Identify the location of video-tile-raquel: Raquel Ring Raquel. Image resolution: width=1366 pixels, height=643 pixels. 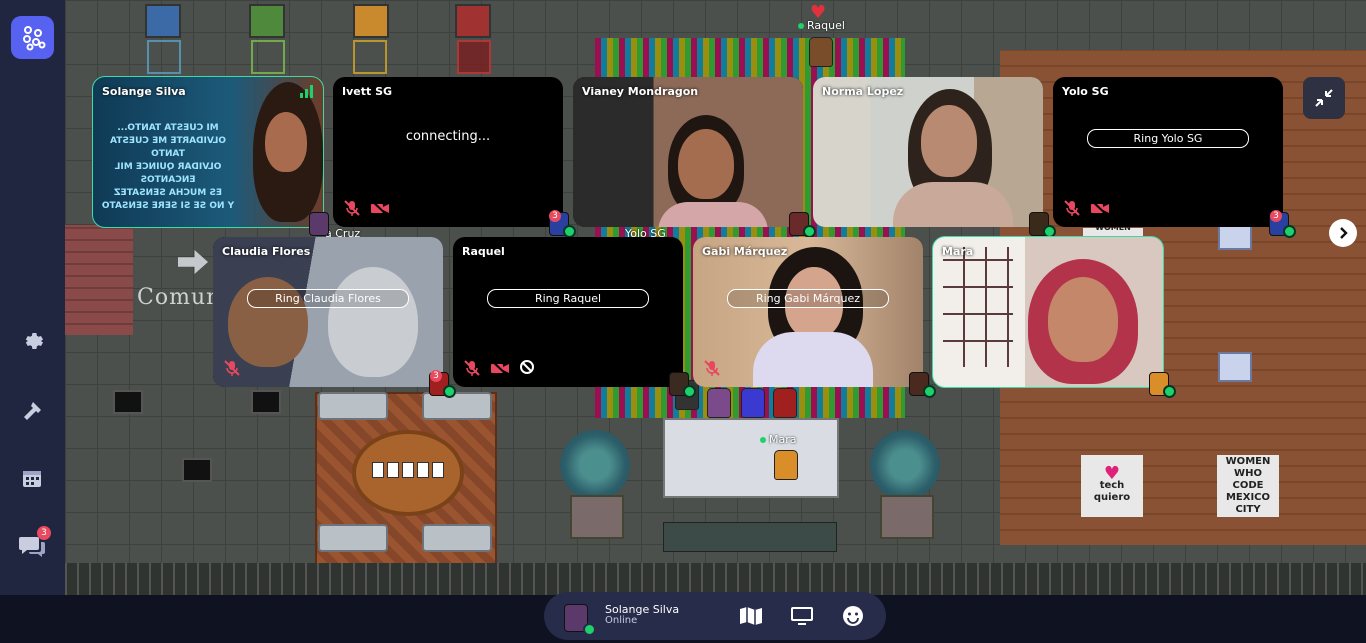
(568, 312).